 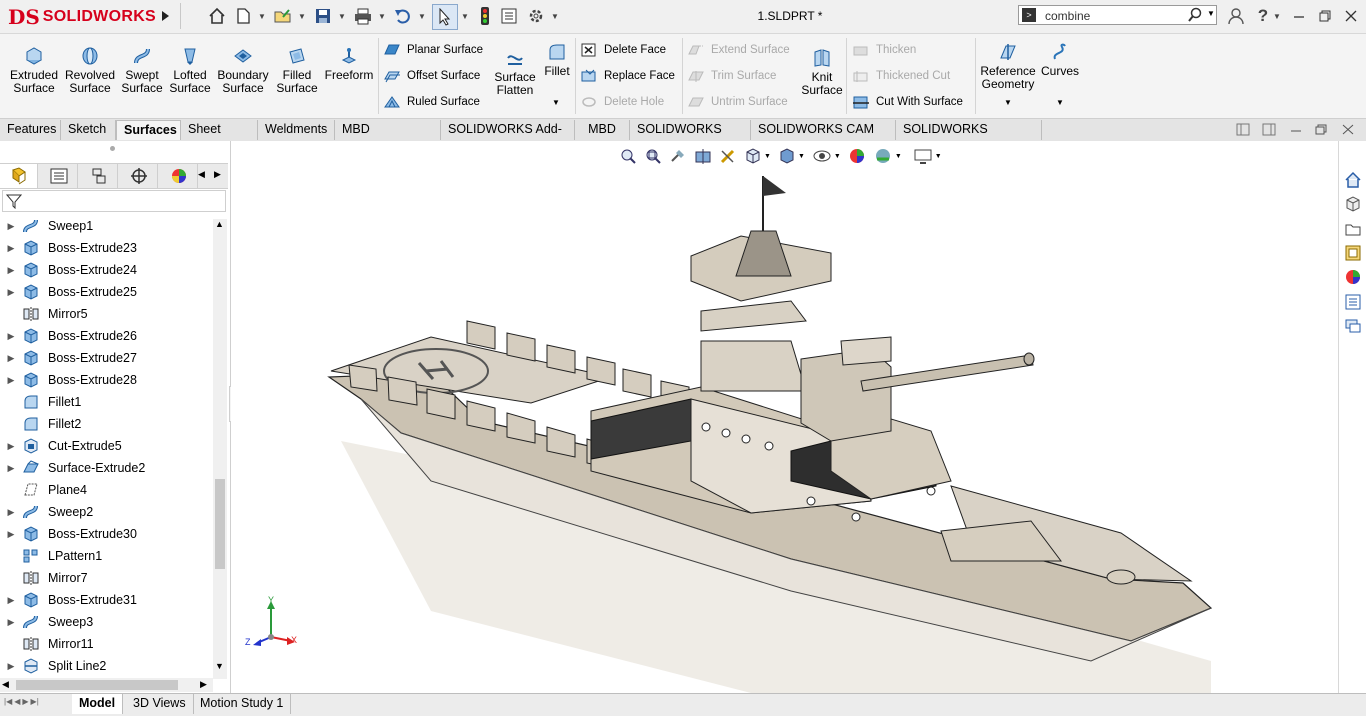 What do you see at coordinates (731, 76) in the screenshot?
I see `trim-surface-button: Trim Surface` at bounding box center [731, 76].